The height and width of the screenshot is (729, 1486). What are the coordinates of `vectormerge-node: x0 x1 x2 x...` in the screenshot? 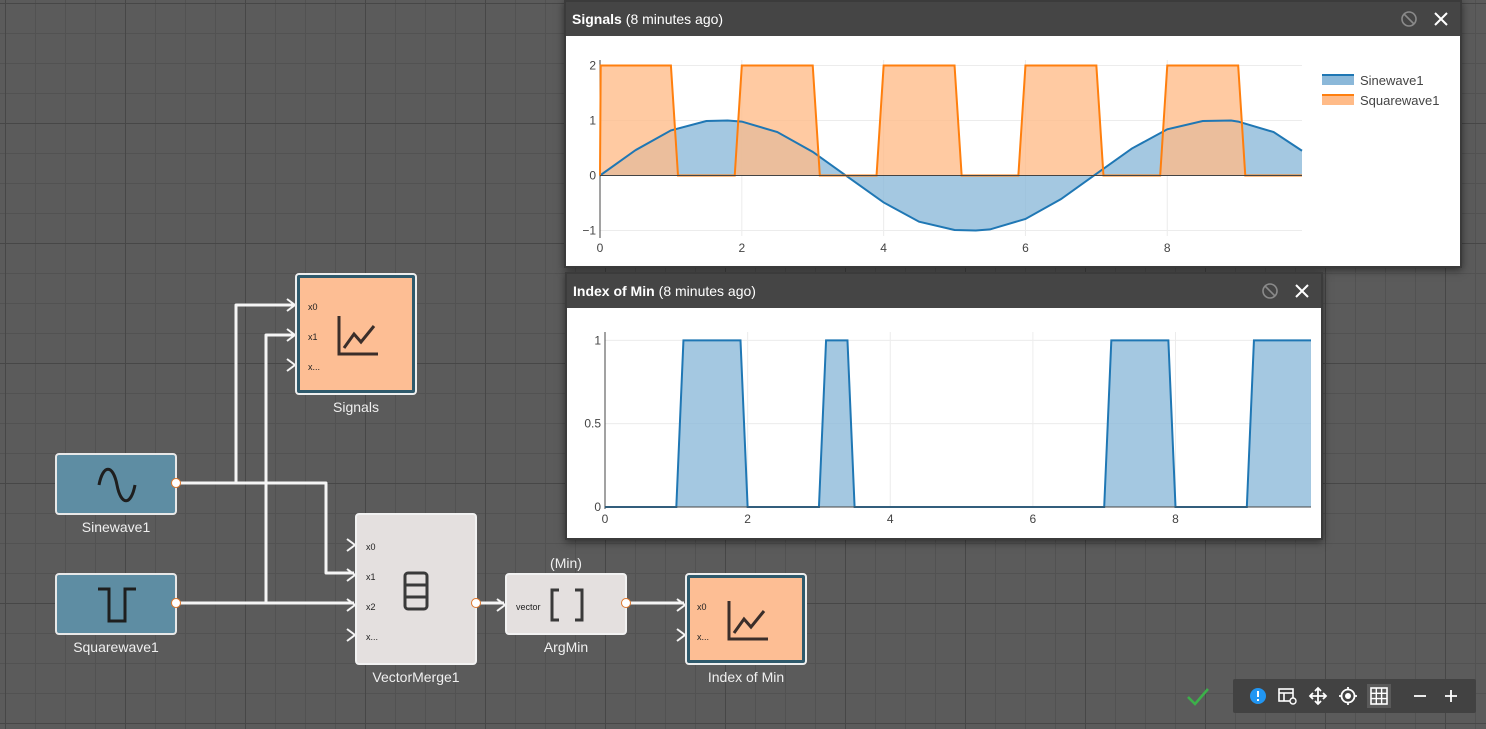 It's located at (416, 589).